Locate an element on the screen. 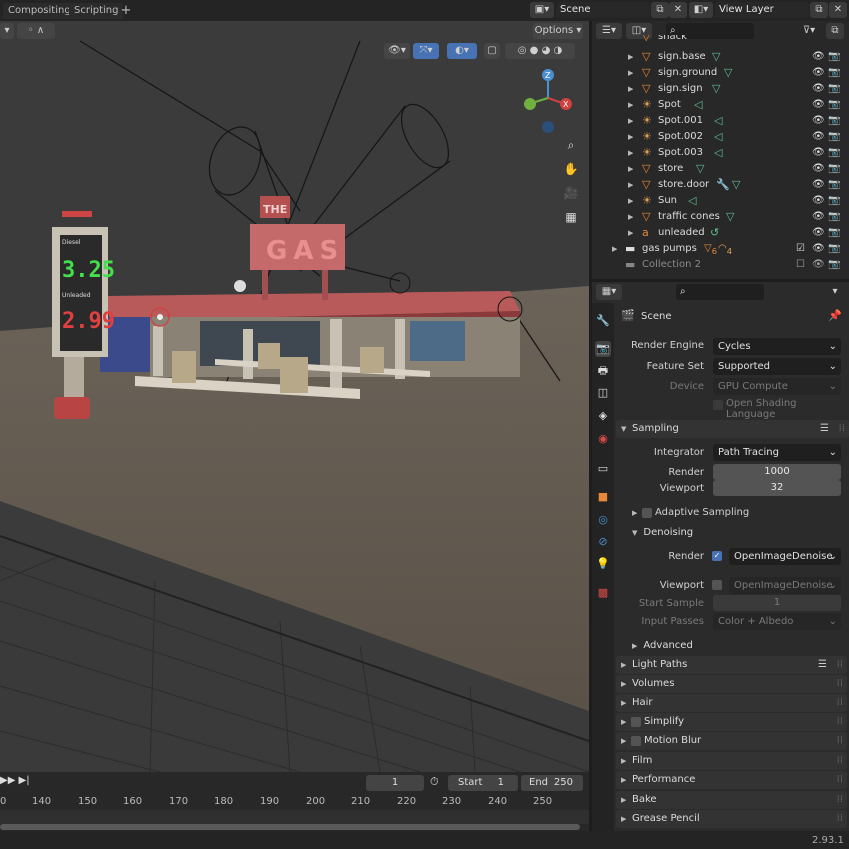 This screenshot has height=849, width=849. outliner-collection-row: ▶ ▬ gas pumps ▽6 ◠4 ☑ 👁 📷 is located at coordinates (720, 249).